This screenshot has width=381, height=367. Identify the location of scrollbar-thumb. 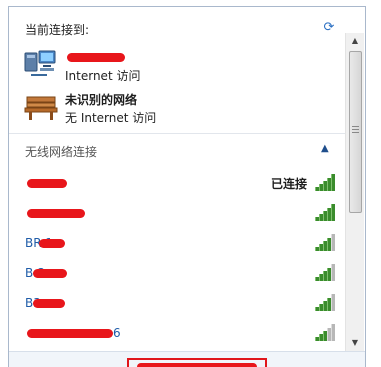
(355, 132).